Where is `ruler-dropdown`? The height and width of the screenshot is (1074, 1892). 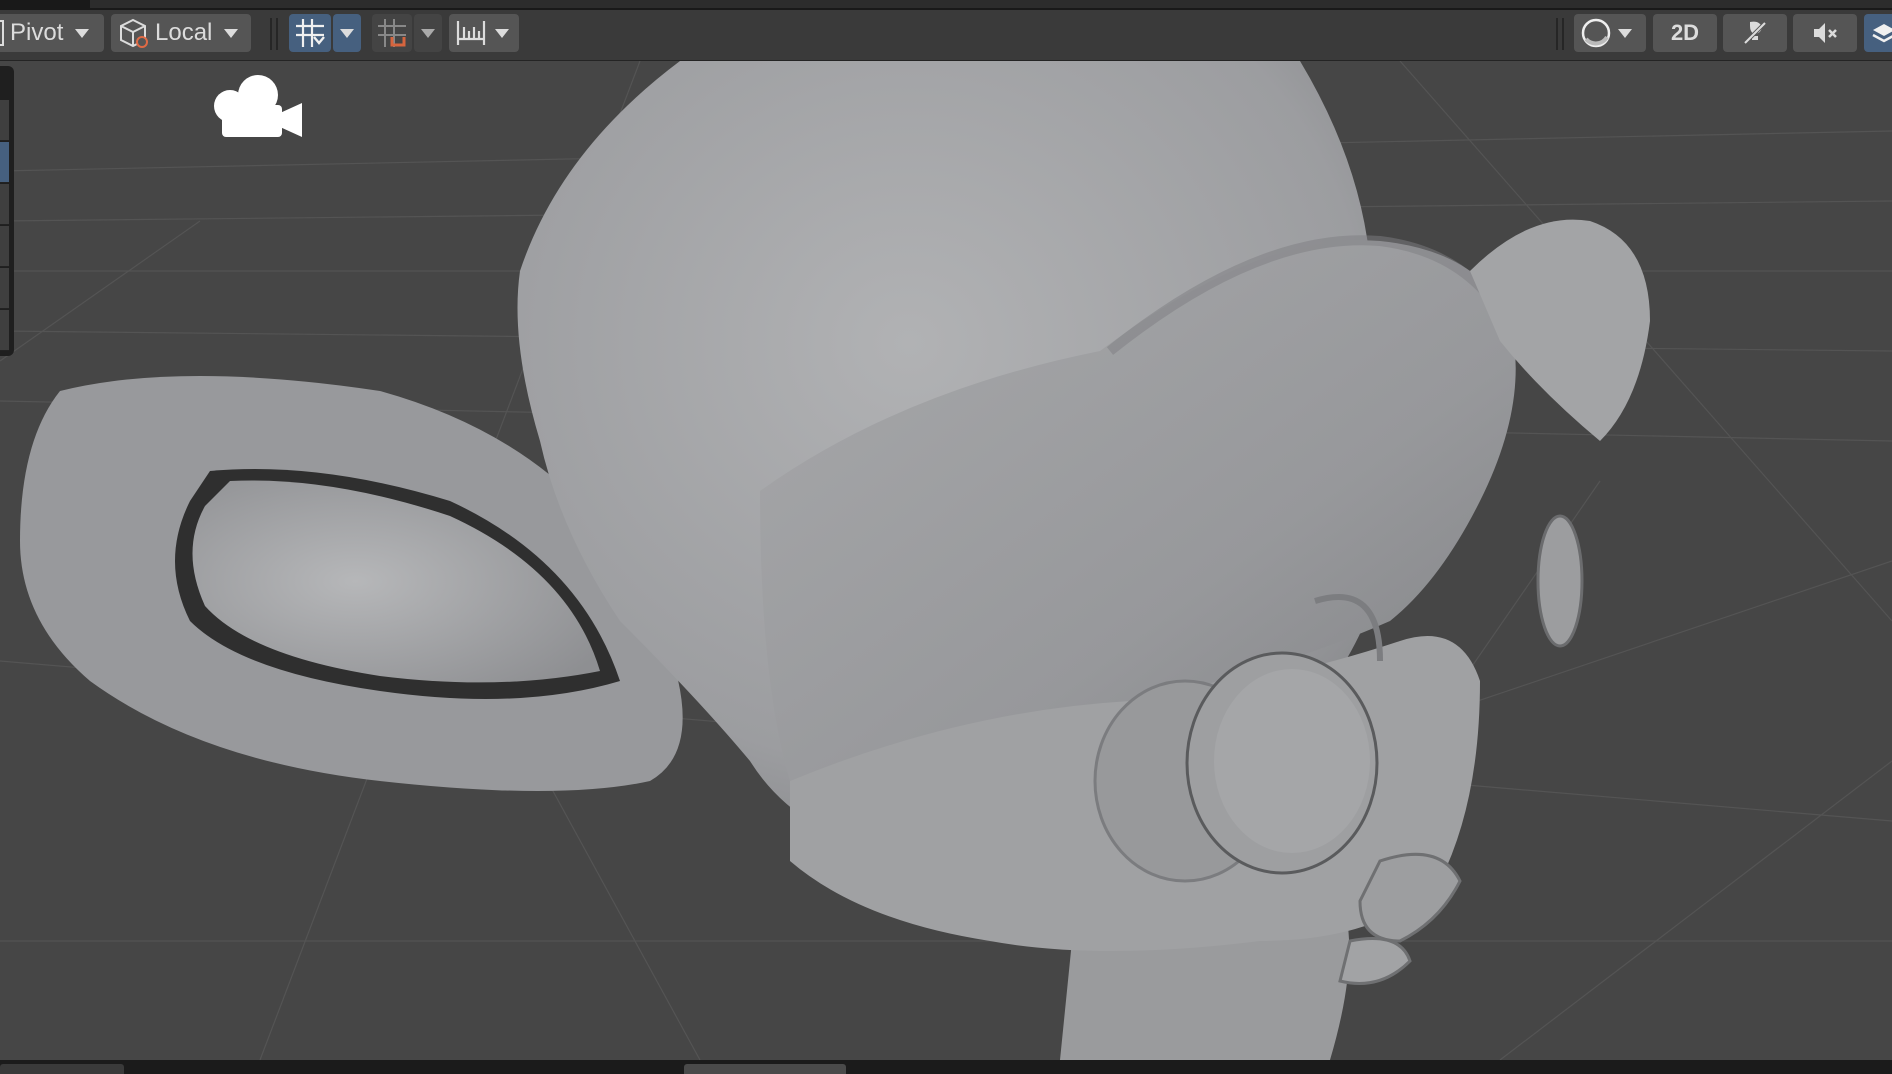 ruler-dropdown is located at coordinates (484, 33).